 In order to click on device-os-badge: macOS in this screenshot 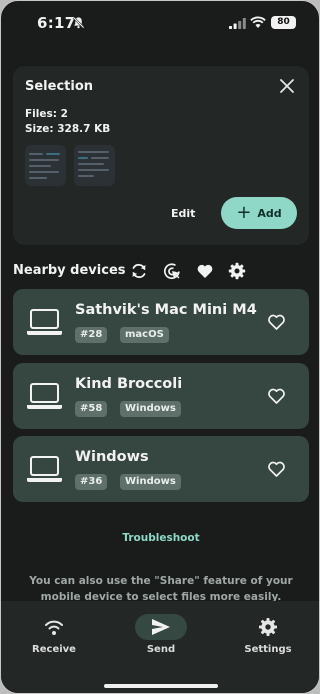, I will do `click(144, 335)`.